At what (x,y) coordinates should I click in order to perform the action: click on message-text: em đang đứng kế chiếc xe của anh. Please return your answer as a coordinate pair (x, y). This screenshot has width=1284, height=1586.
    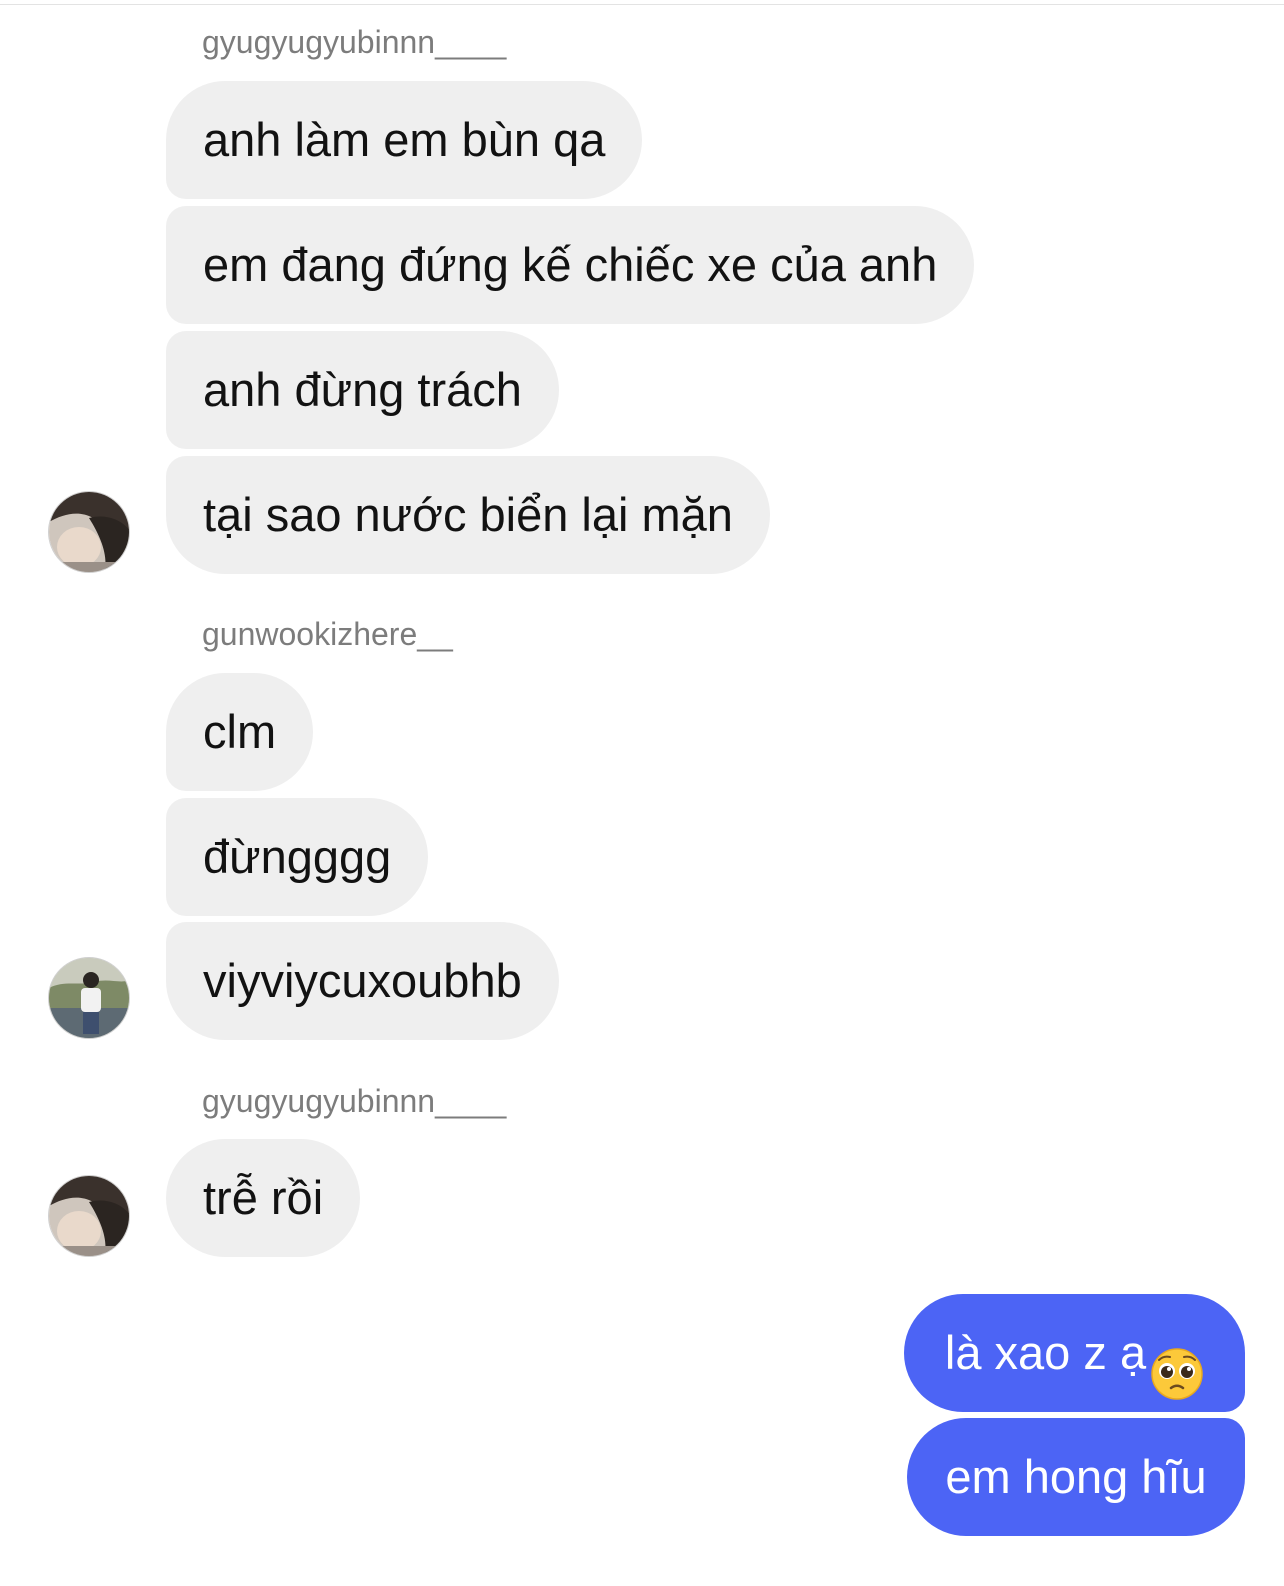
    Looking at the image, I should click on (570, 264).